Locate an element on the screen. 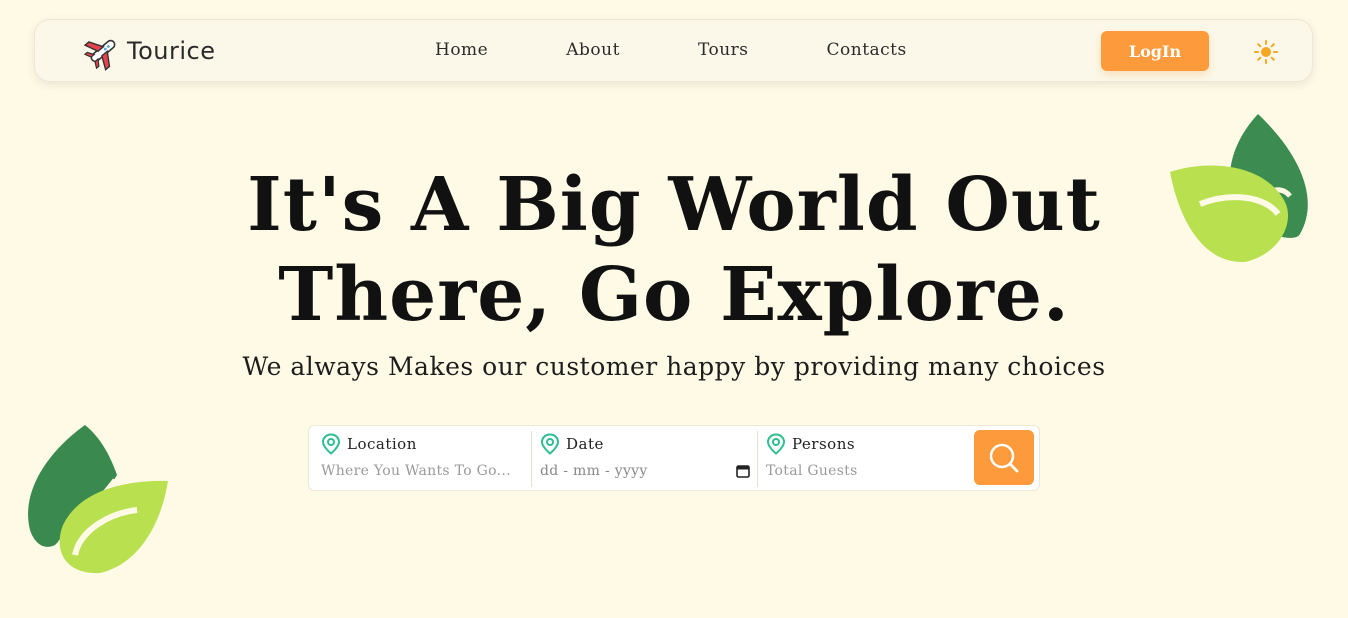  airplane-icon is located at coordinates (99, 55).